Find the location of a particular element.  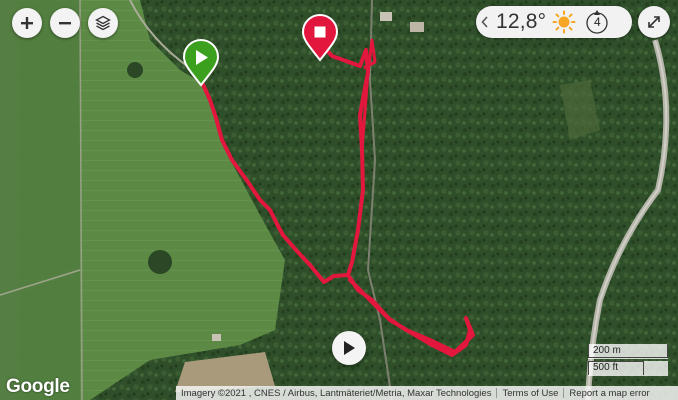

scale-bar: 200 m 500 ft is located at coordinates (628, 360).